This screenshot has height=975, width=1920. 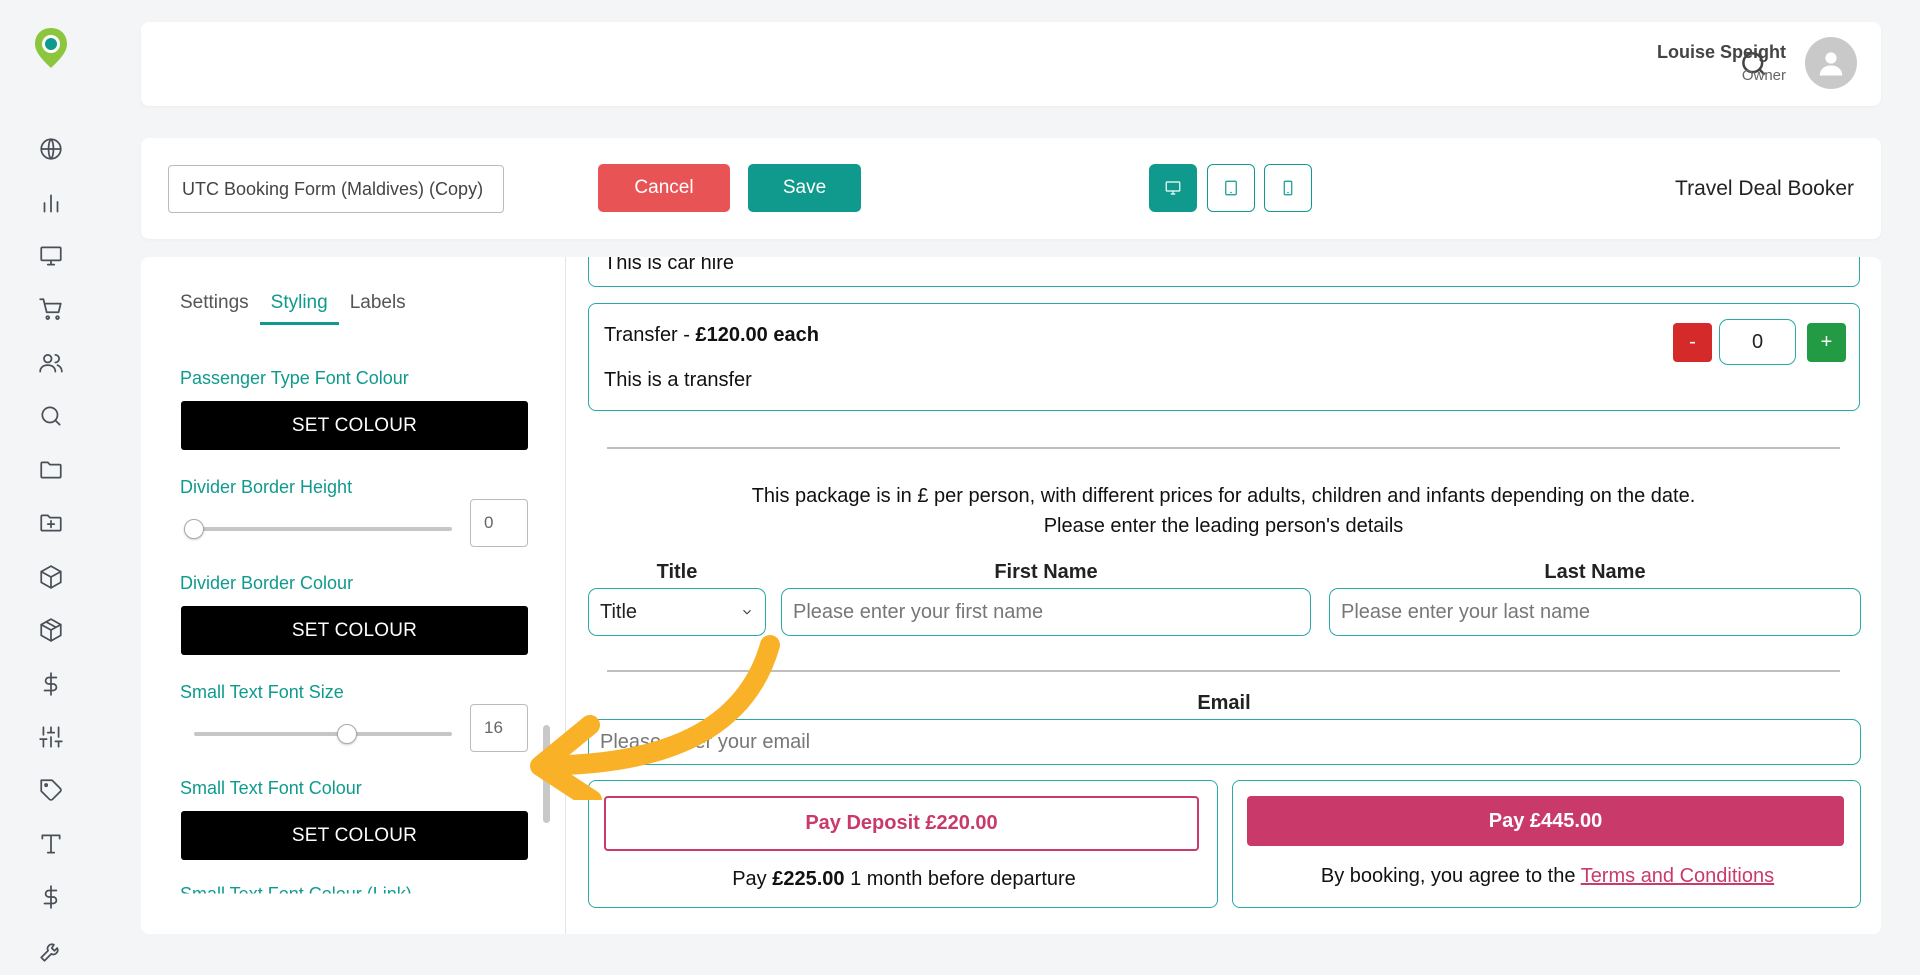 What do you see at coordinates (1011, 188) in the screenshot?
I see `editor-toolbar: Cancel Save Travel Deal Booker` at bounding box center [1011, 188].